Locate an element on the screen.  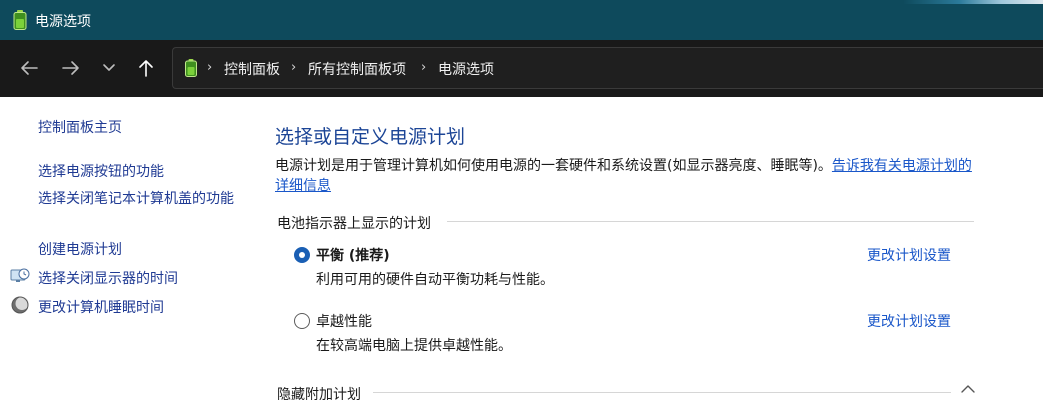
sidebar-item-power-button: 选择电源按钮的功能 is located at coordinates (101, 171).